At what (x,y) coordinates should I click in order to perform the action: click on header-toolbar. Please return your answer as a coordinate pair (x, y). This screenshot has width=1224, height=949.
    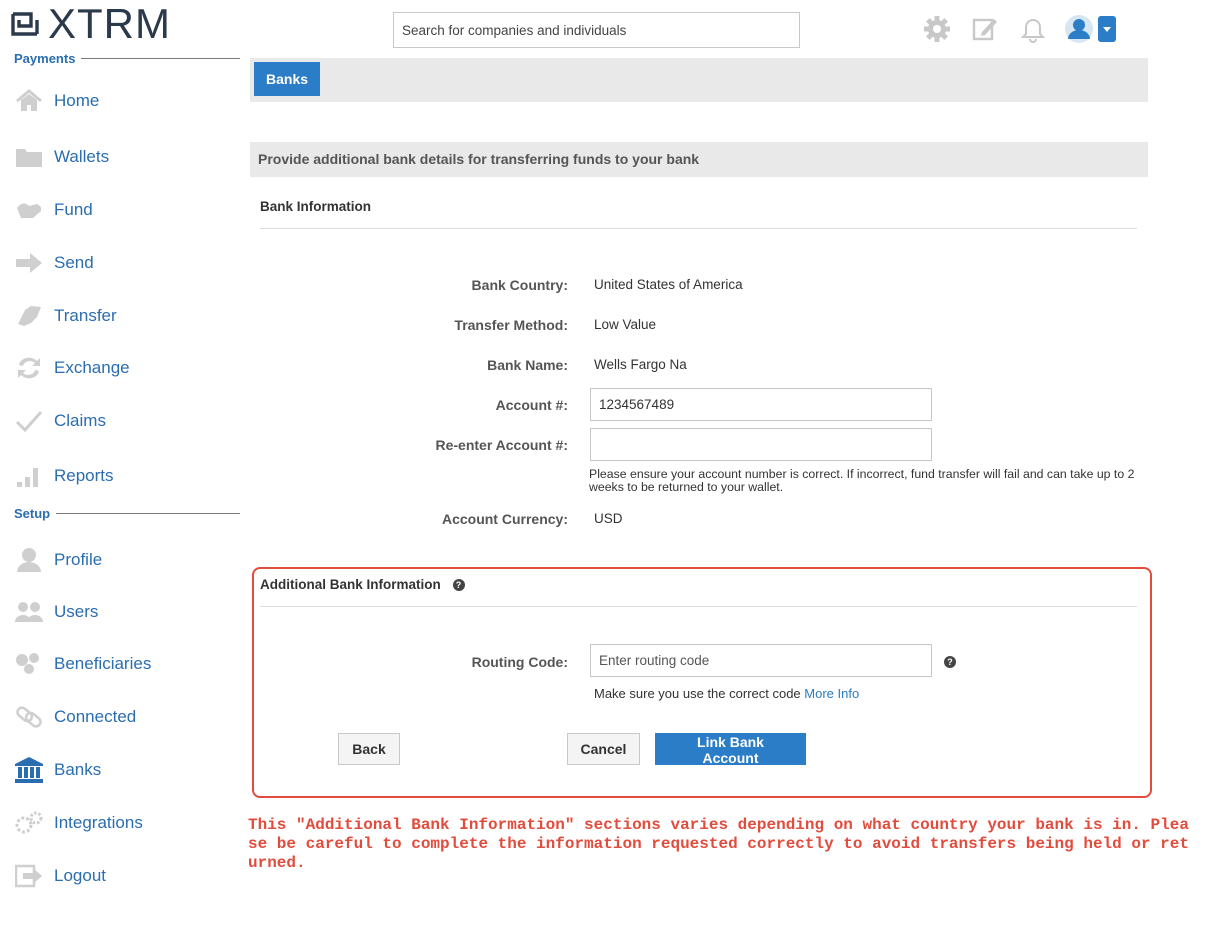
    Looking at the image, I should click on (1018, 29).